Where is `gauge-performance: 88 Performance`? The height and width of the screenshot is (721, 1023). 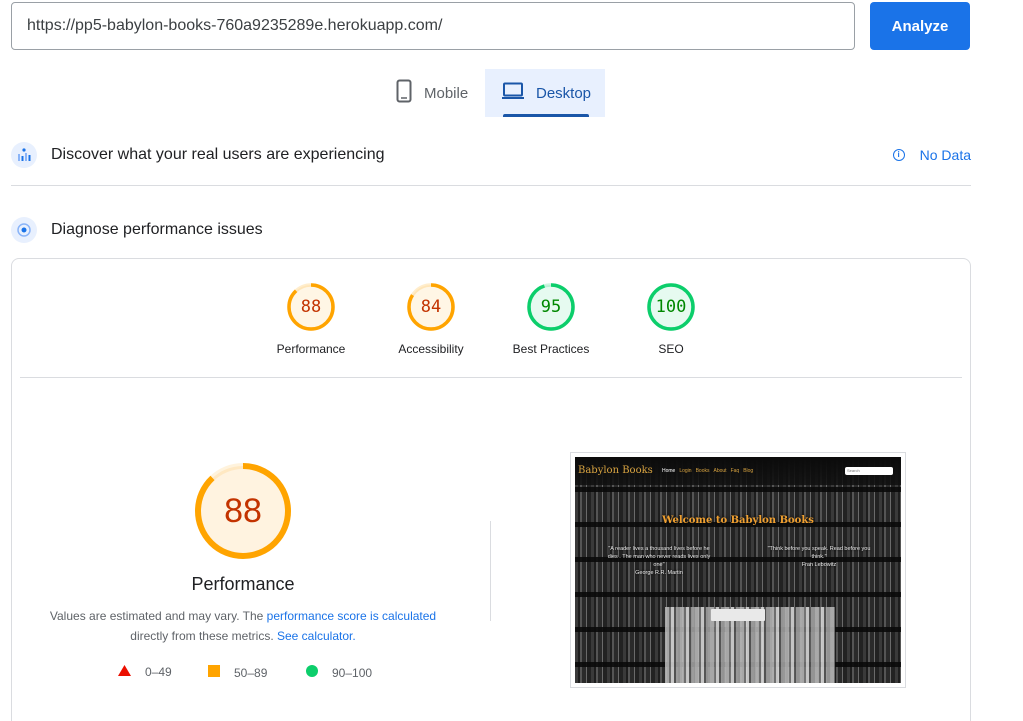
gauge-performance: 88 Performance is located at coordinates (311, 319).